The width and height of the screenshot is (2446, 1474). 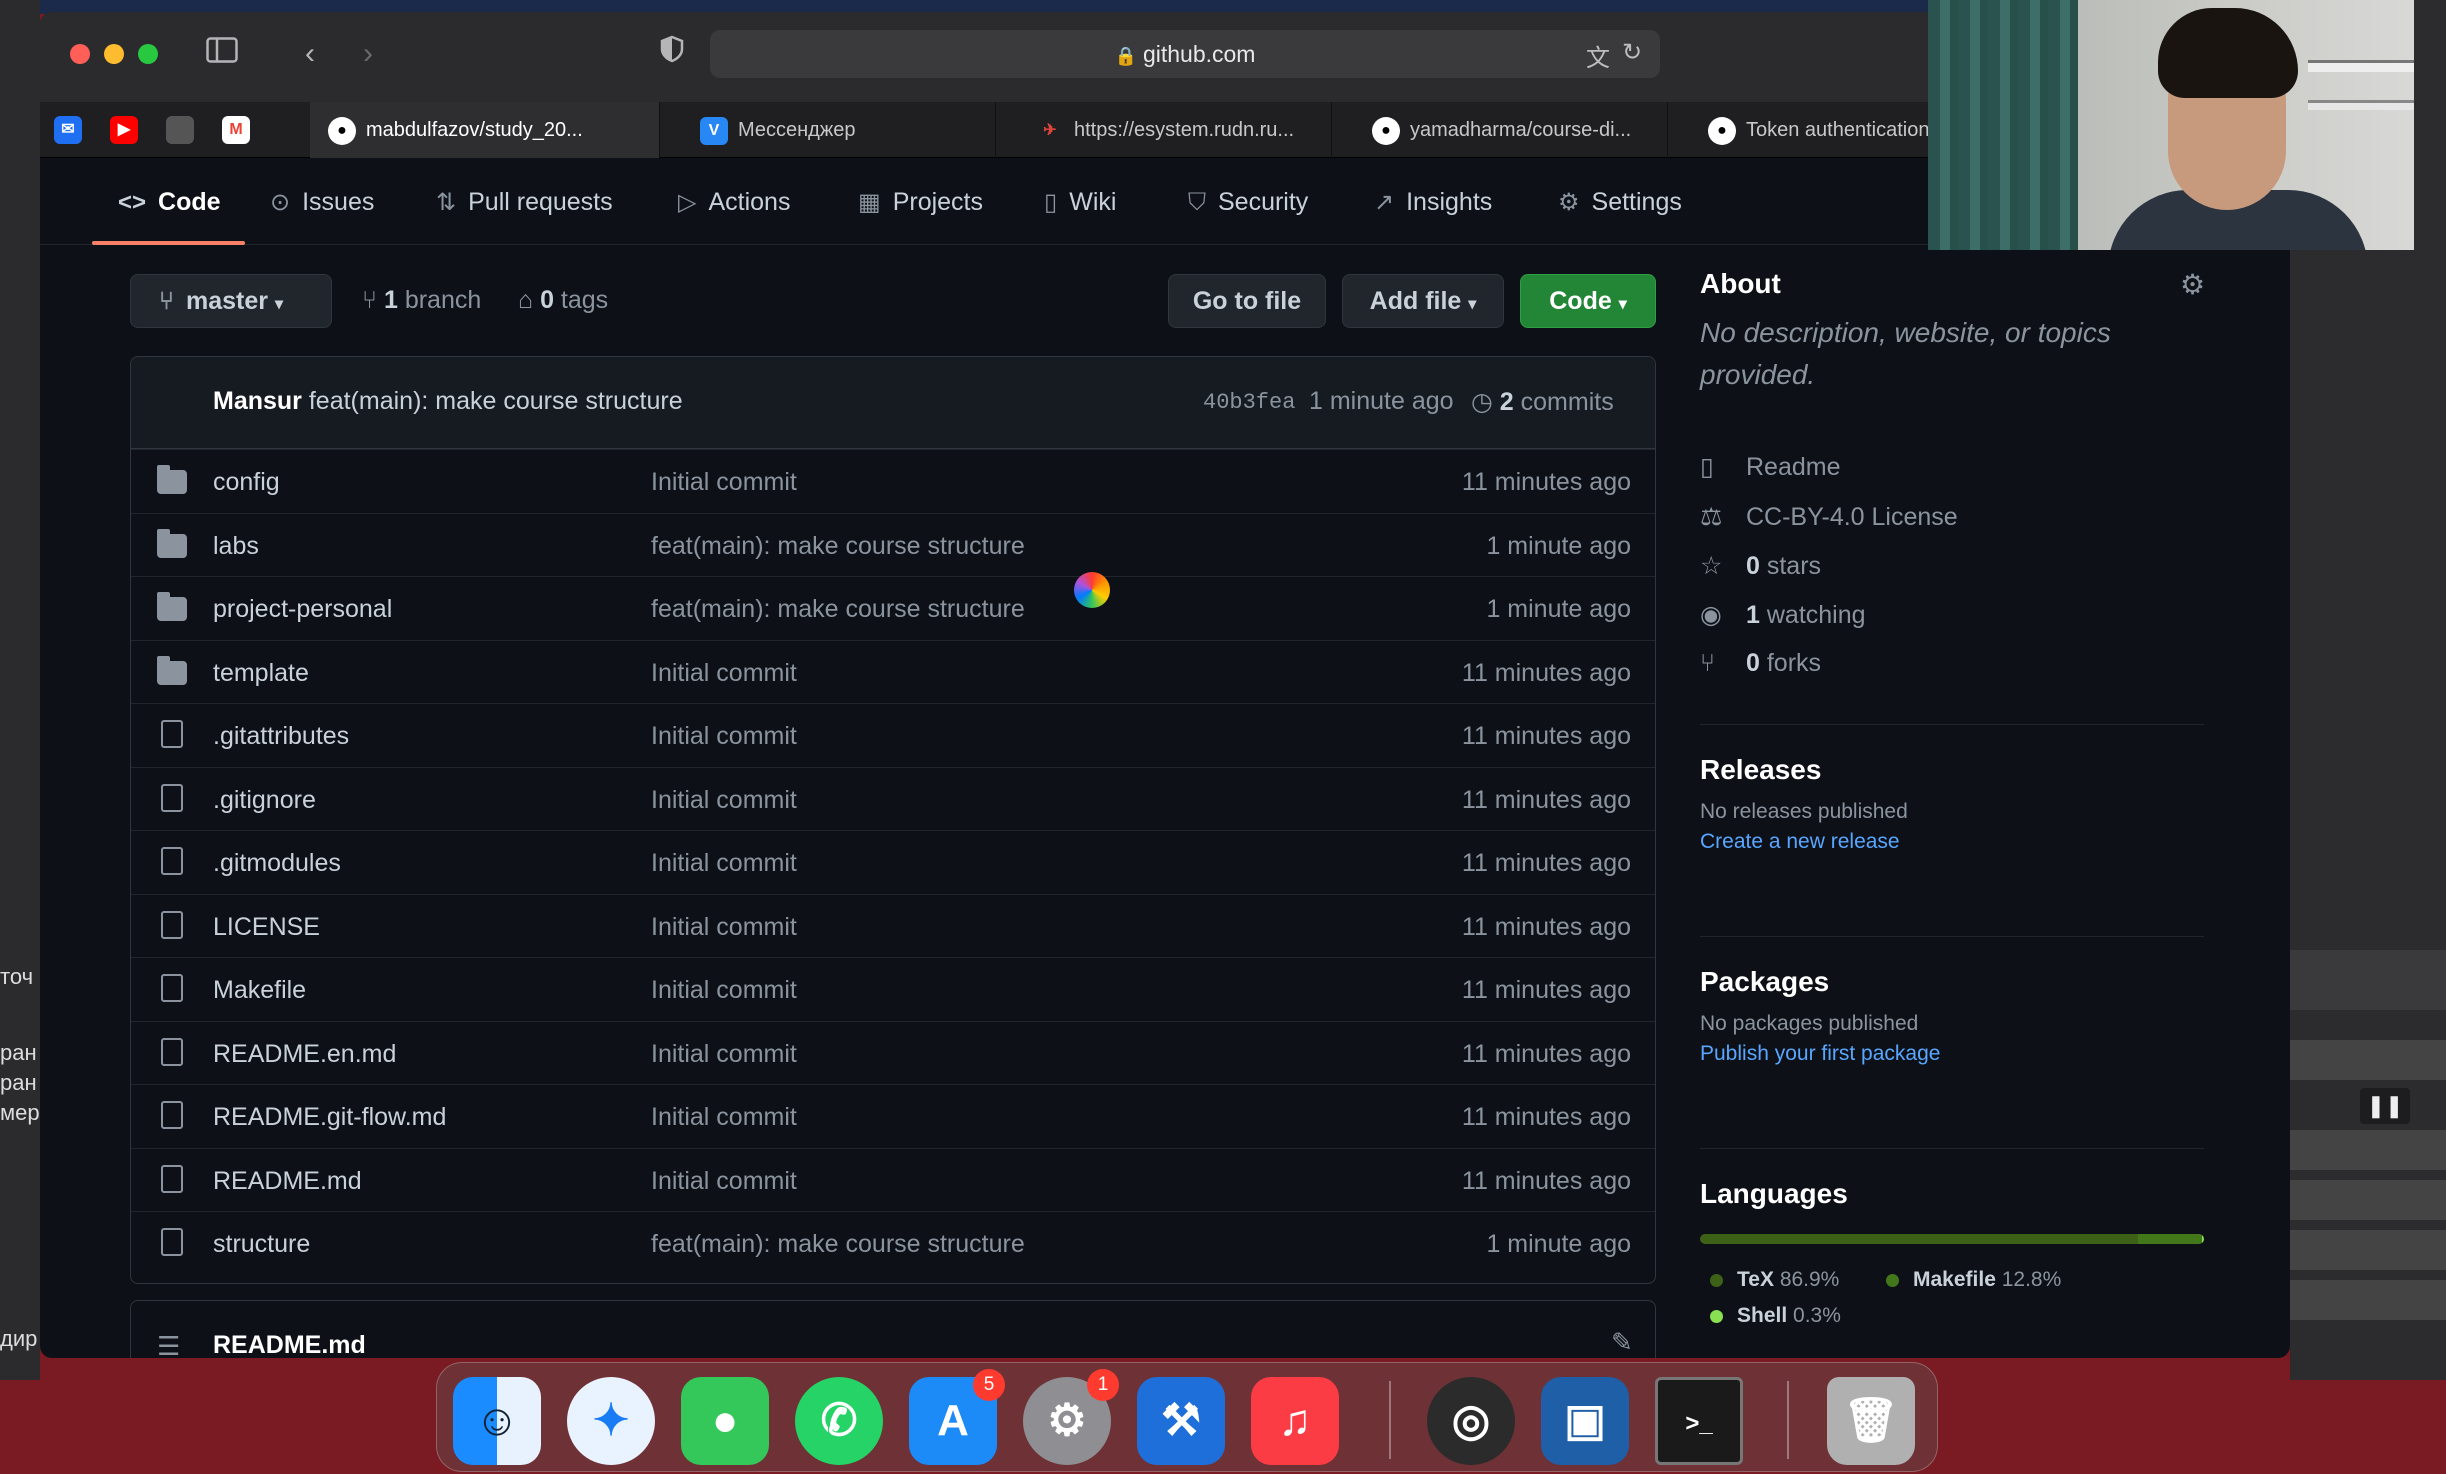 I want to click on pinned-tab-gmail: M, so click(x=236, y=130).